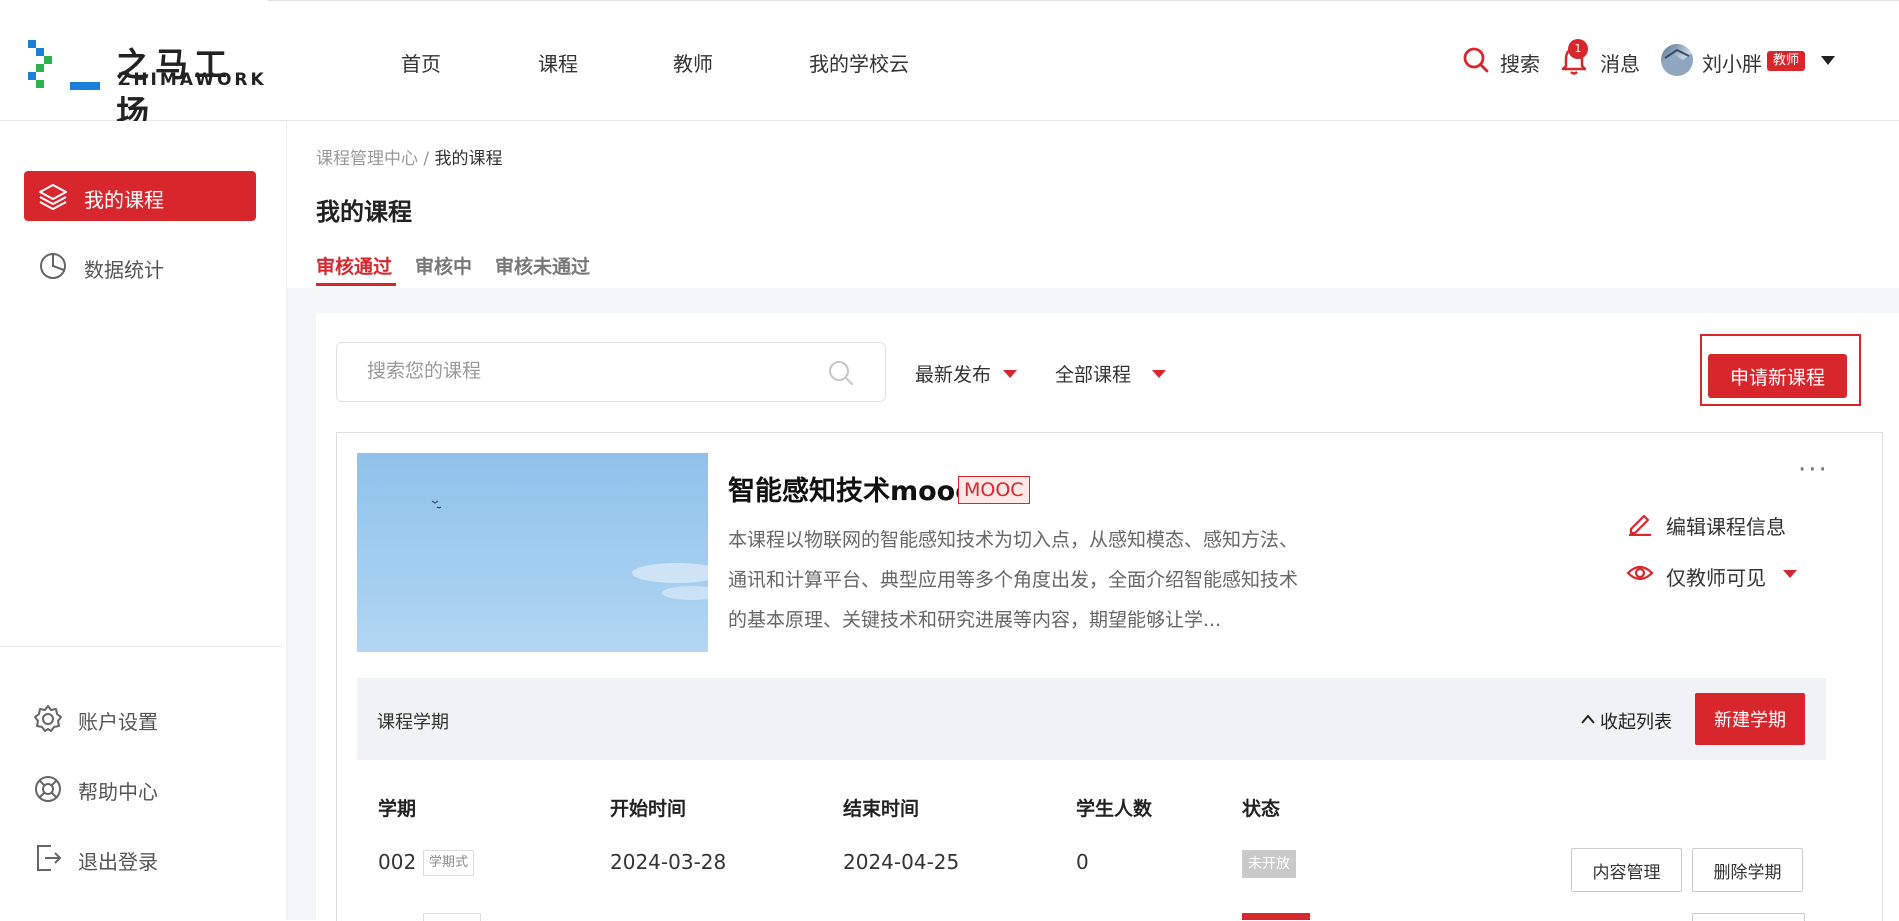 This screenshot has height=921, width=1899. What do you see at coordinates (1091, 719) in the screenshot?
I see `semester-header-bar: 课程学期 收起列表 新建学期` at bounding box center [1091, 719].